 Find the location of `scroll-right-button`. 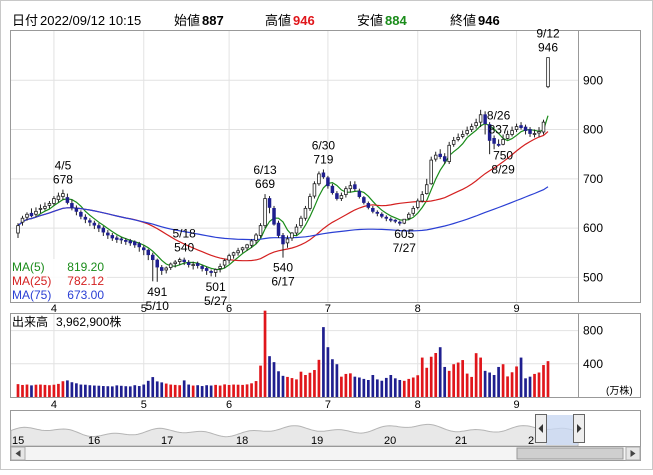

scroll-right-button is located at coordinates (633, 453).